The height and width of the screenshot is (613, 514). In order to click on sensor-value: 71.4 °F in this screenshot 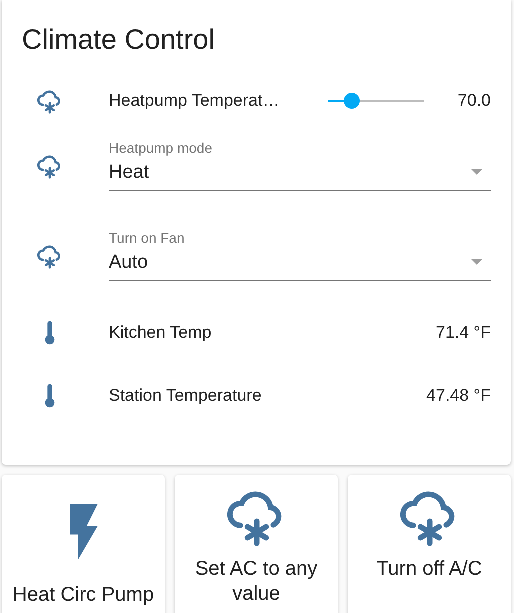, I will do `click(463, 333)`.